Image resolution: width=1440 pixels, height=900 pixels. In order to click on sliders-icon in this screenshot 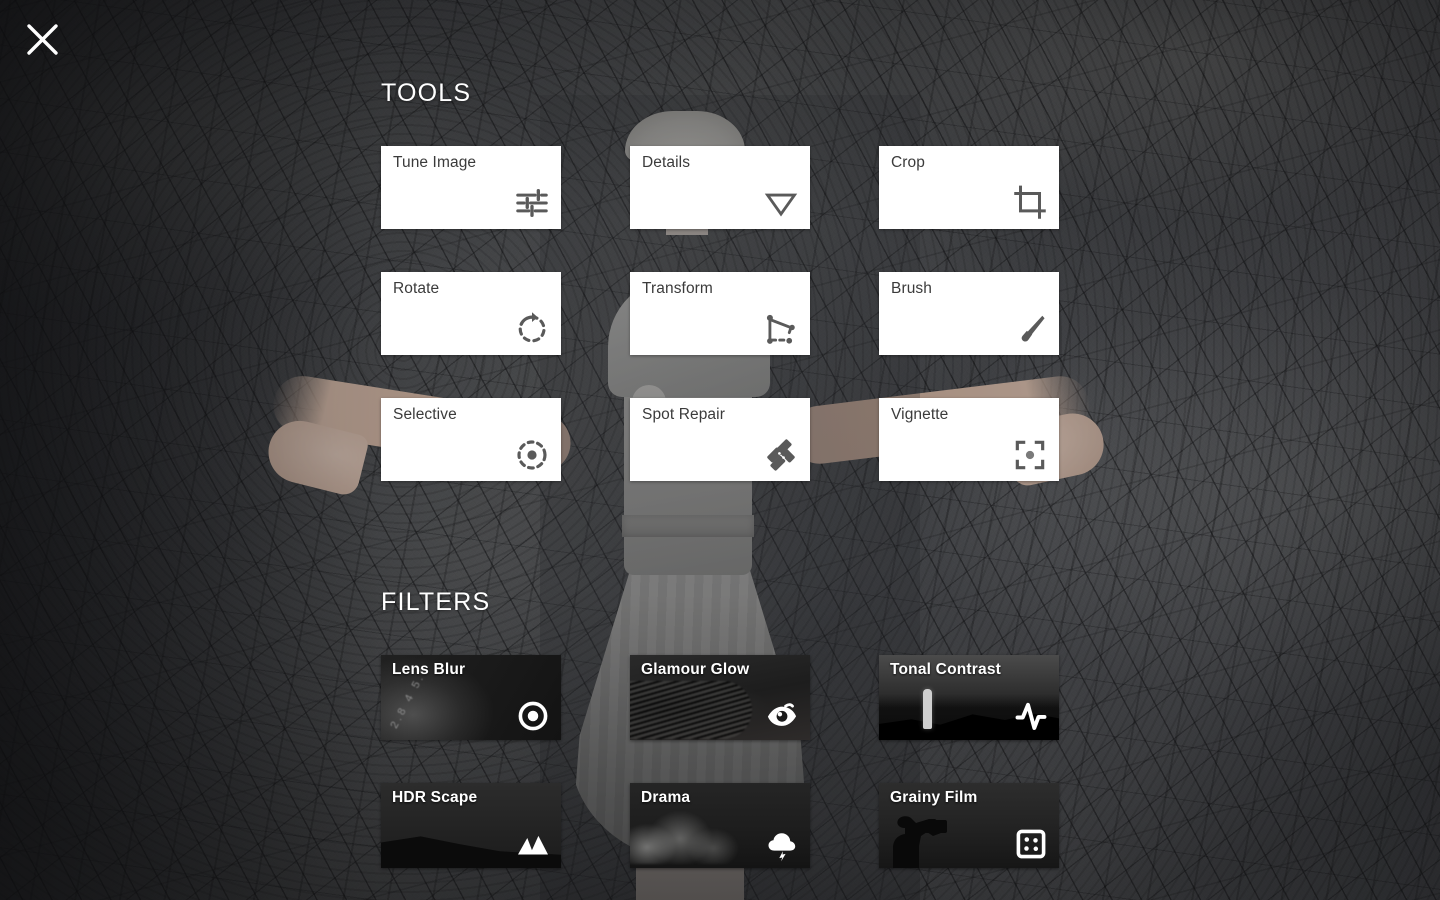, I will do `click(532, 203)`.